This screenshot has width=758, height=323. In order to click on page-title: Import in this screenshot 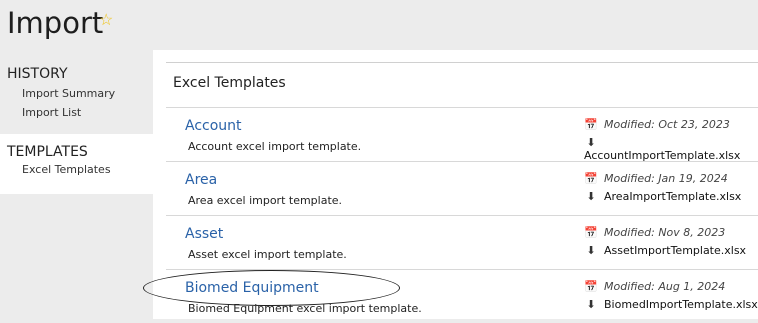, I will do `click(55, 23)`.